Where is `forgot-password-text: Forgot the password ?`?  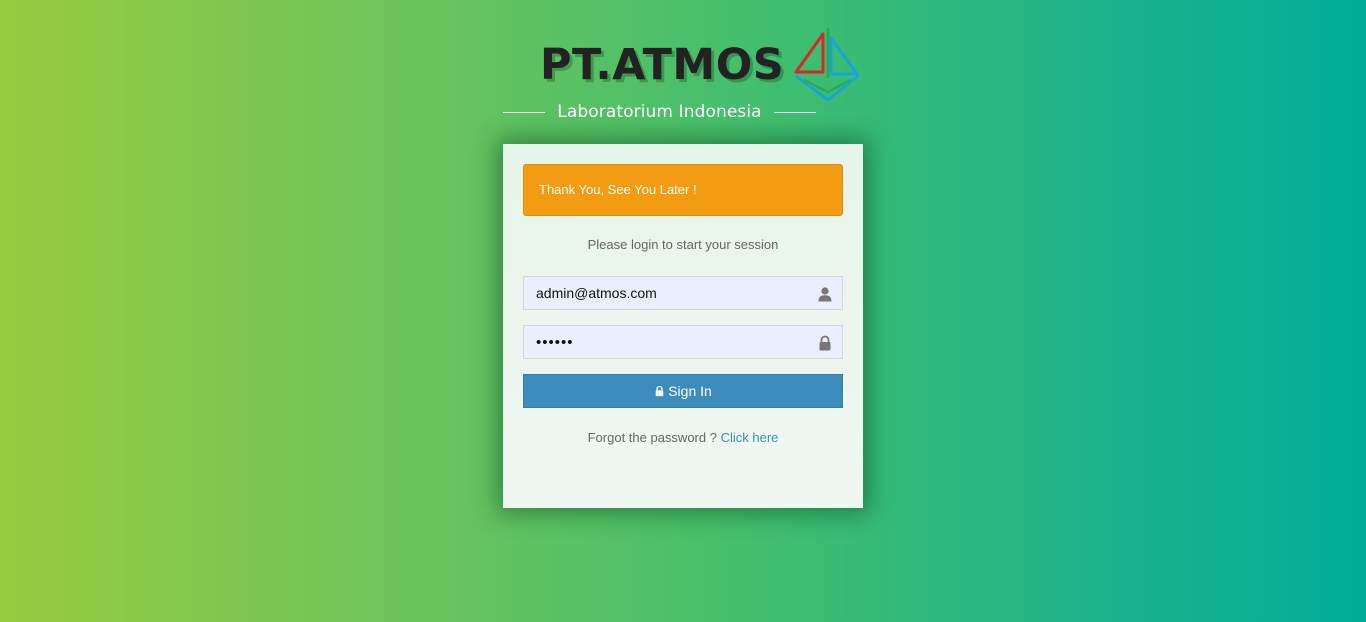 forgot-password-text: Forgot the password ? is located at coordinates (652, 437).